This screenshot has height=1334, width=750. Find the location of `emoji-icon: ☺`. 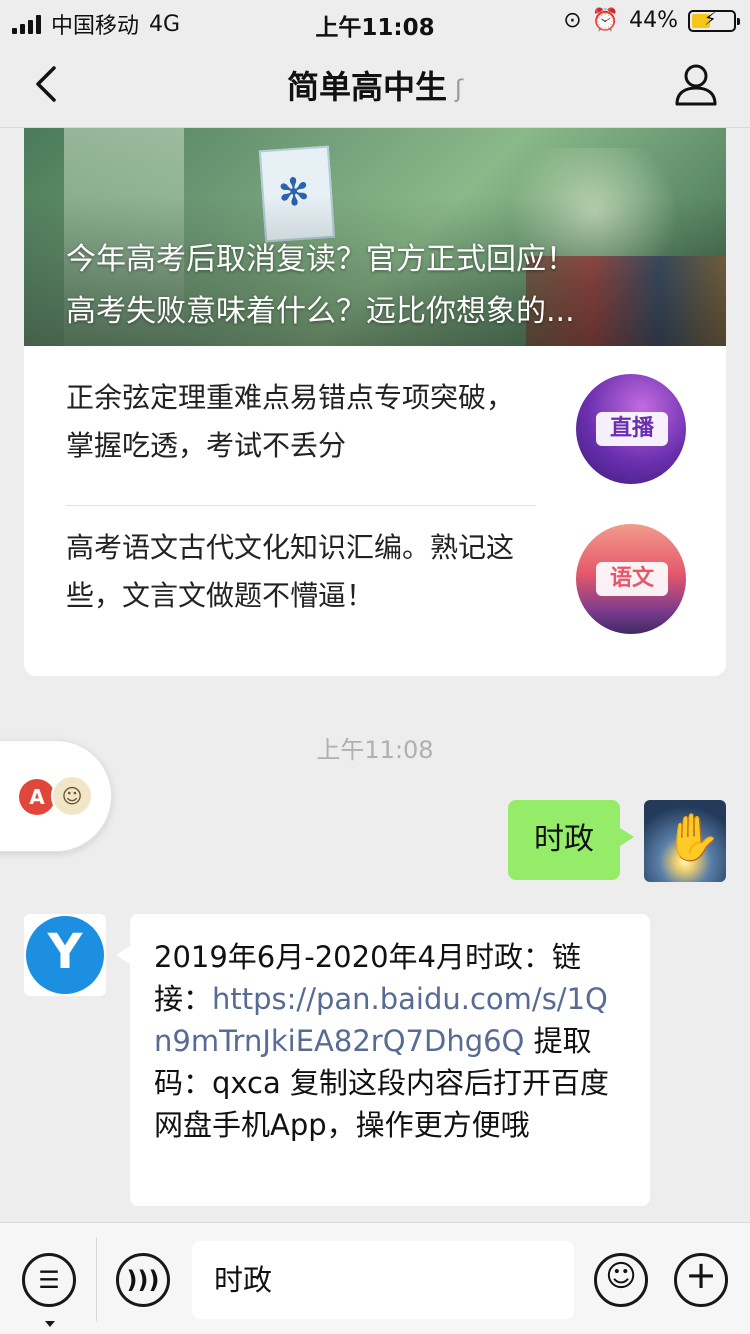

emoji-icon: ☺ is located at coordinates (621, 1280).